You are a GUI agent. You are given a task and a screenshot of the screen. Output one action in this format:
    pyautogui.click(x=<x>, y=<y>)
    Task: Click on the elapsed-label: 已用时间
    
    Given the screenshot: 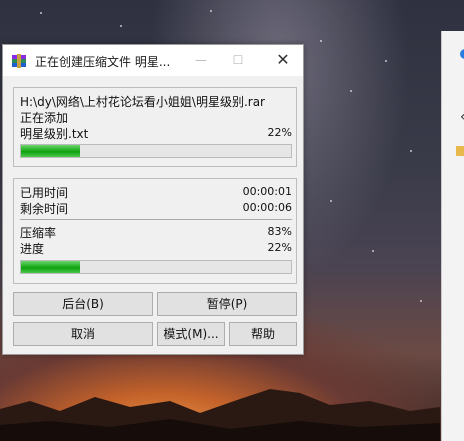 What is the action you would take?
    pyautogui.click(x=44, y=193)
    